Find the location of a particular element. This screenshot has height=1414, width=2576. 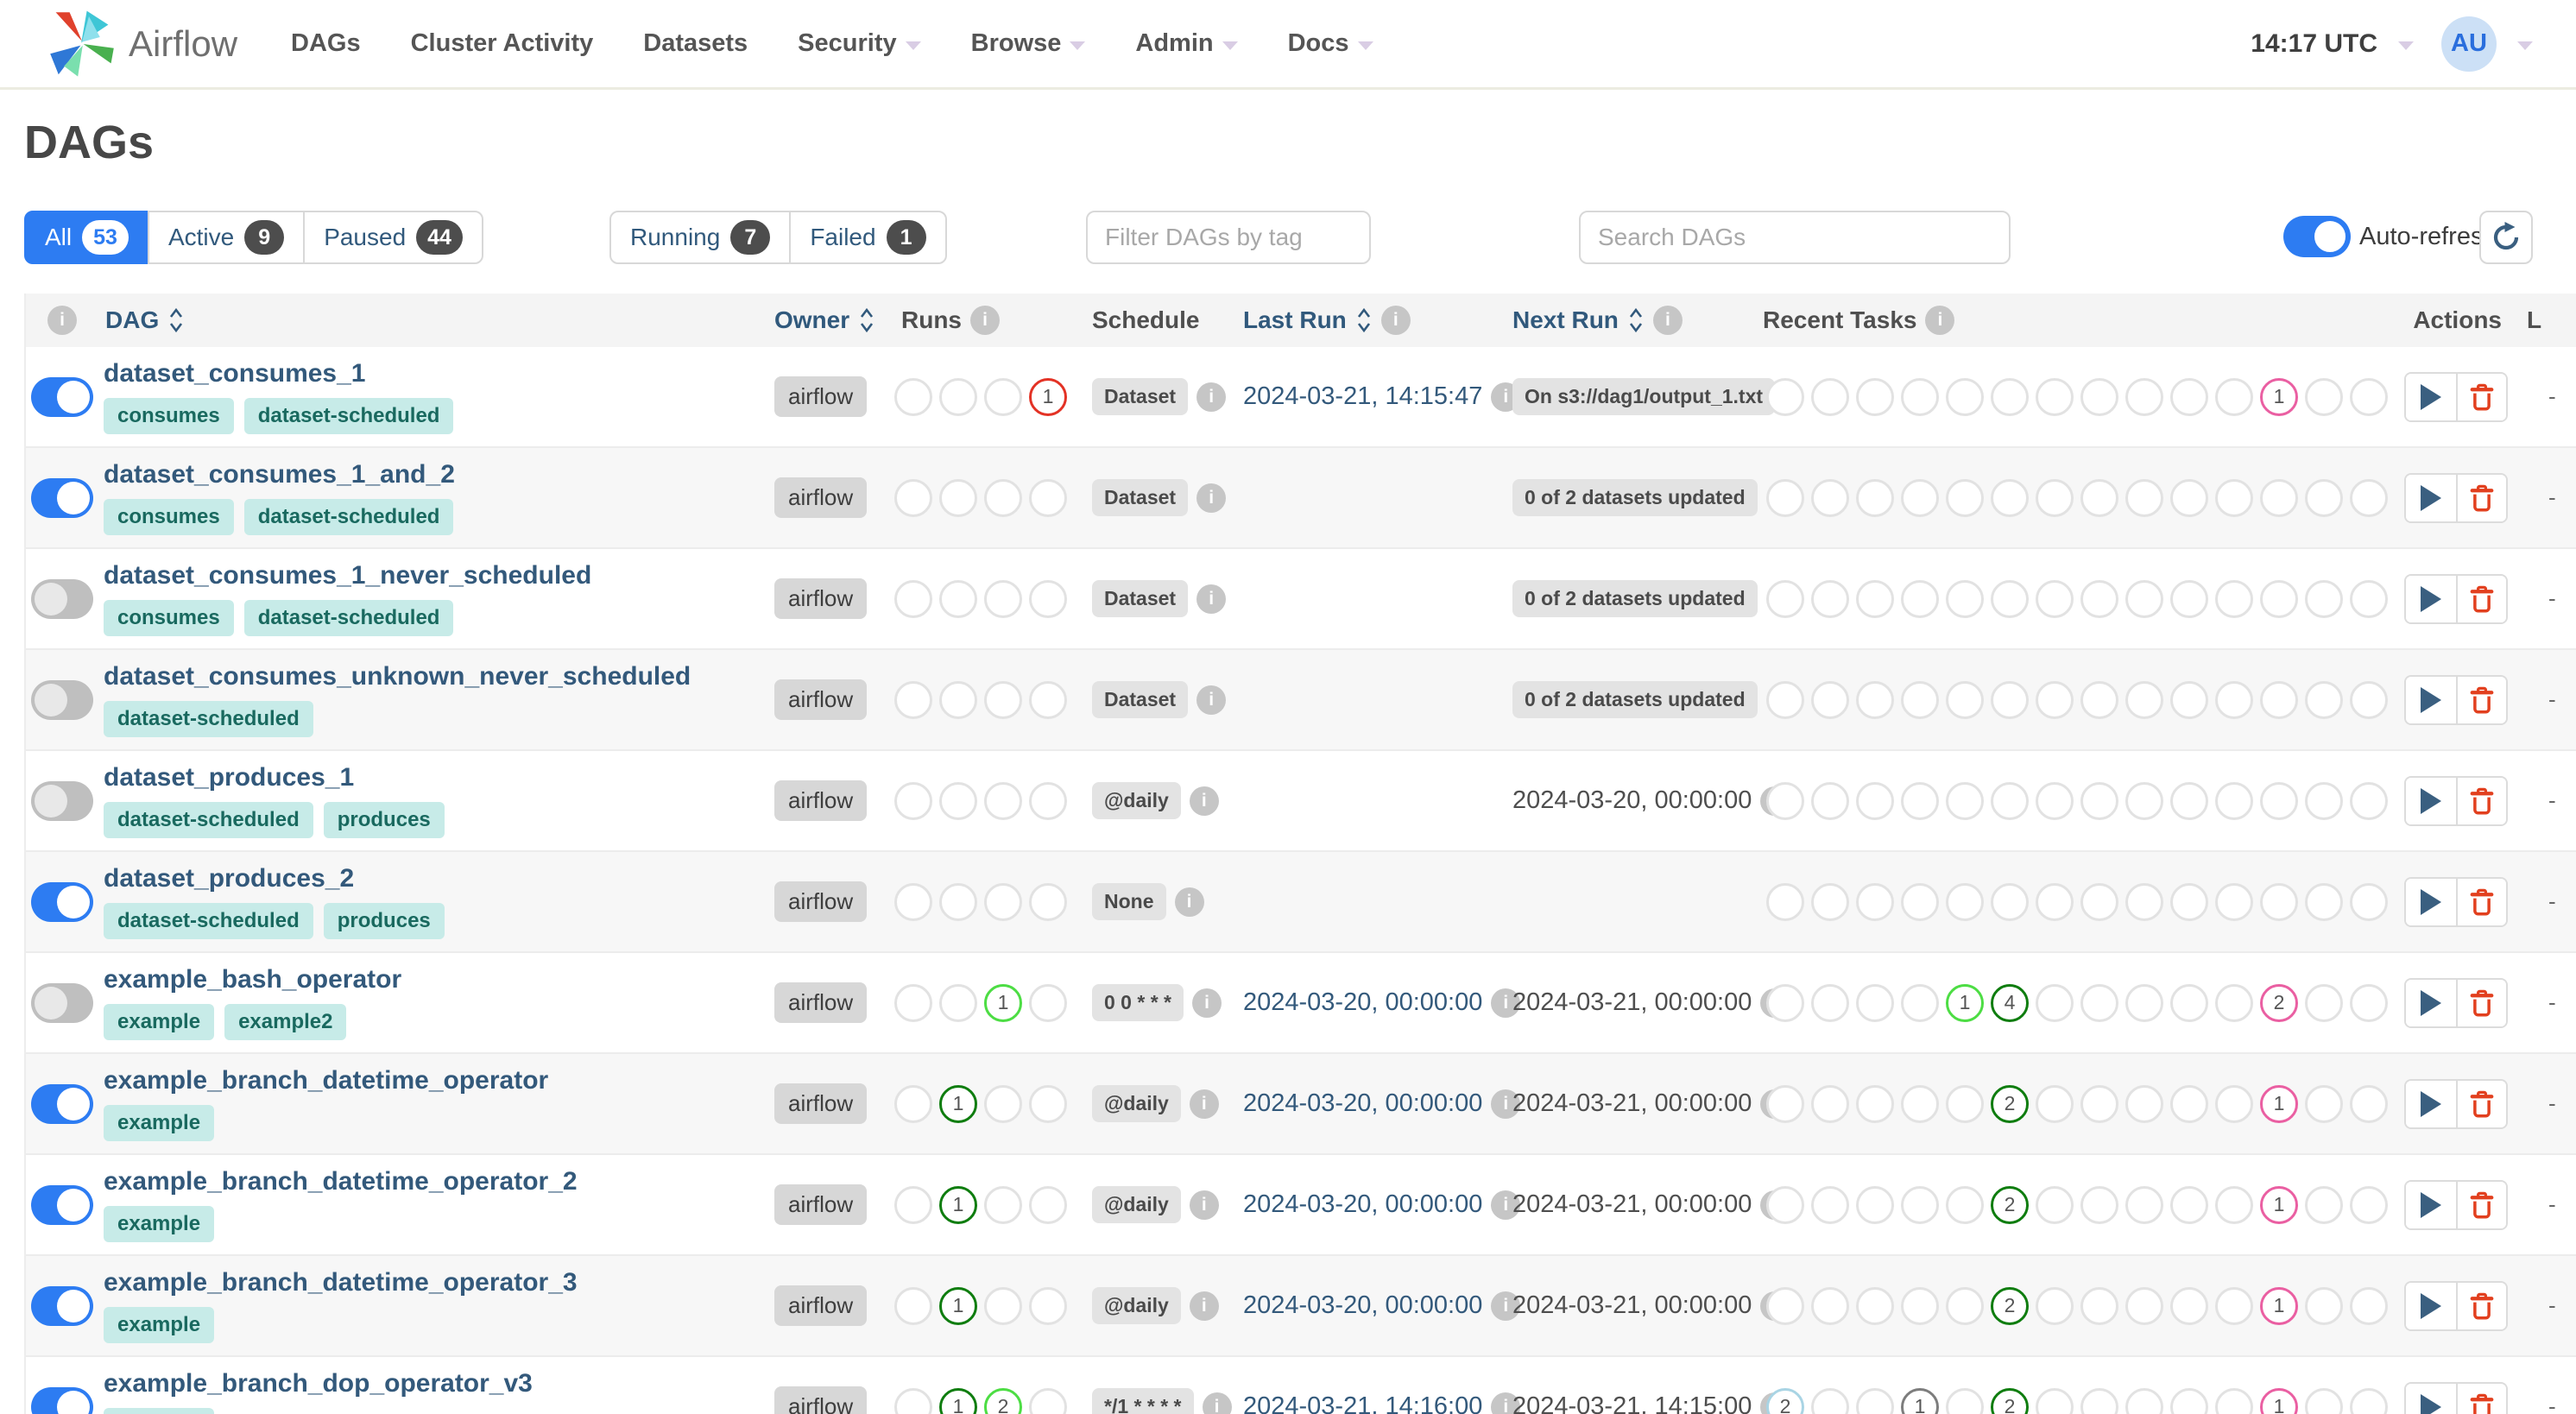

dag-tag: example2 is located at coordinates (285, 1022).